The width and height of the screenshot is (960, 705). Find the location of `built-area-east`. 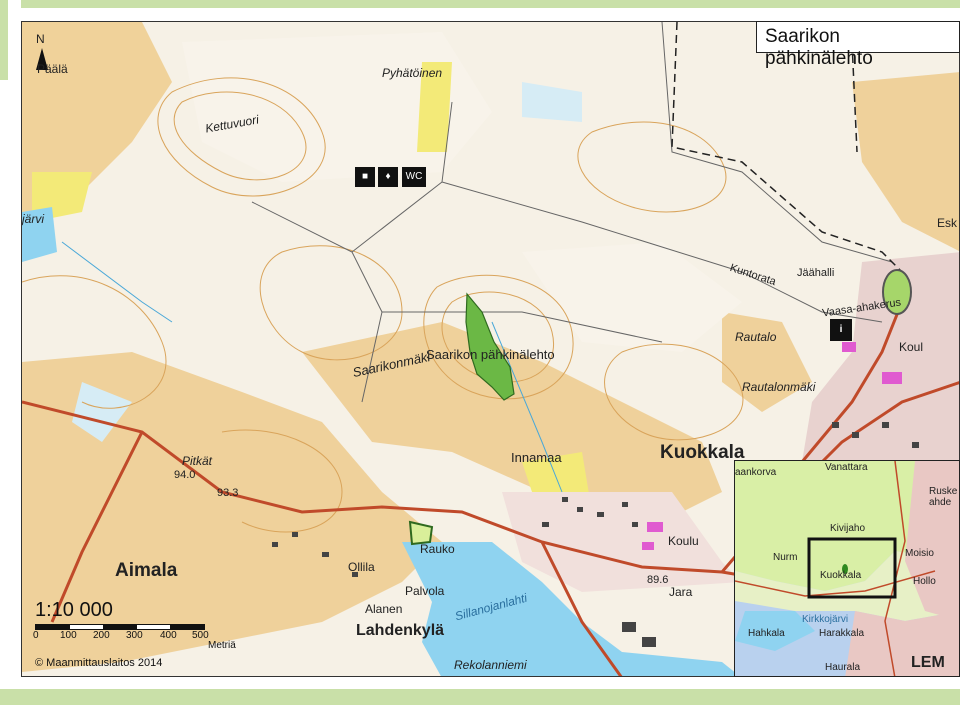

built-area-east is located at coordinates (880, 357).